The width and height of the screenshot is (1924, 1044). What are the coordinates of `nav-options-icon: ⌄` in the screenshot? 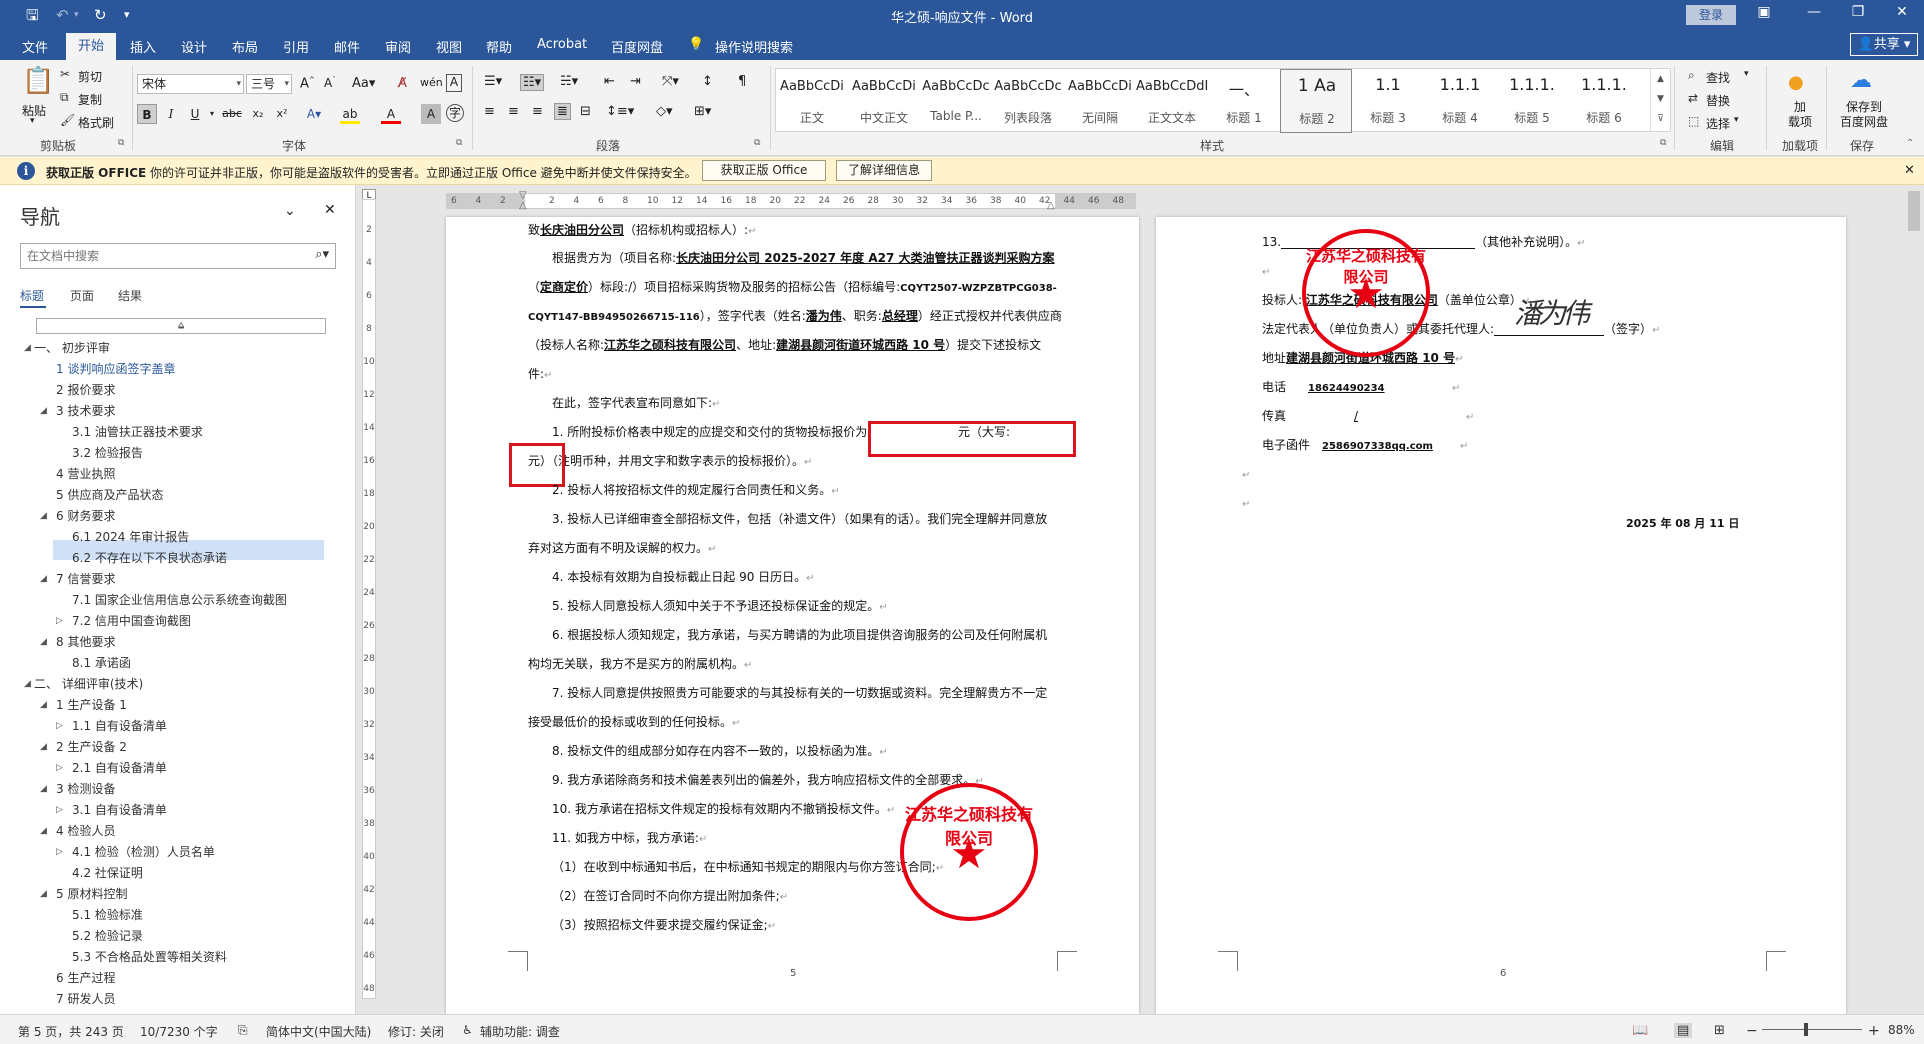 It's located at (290, 211).